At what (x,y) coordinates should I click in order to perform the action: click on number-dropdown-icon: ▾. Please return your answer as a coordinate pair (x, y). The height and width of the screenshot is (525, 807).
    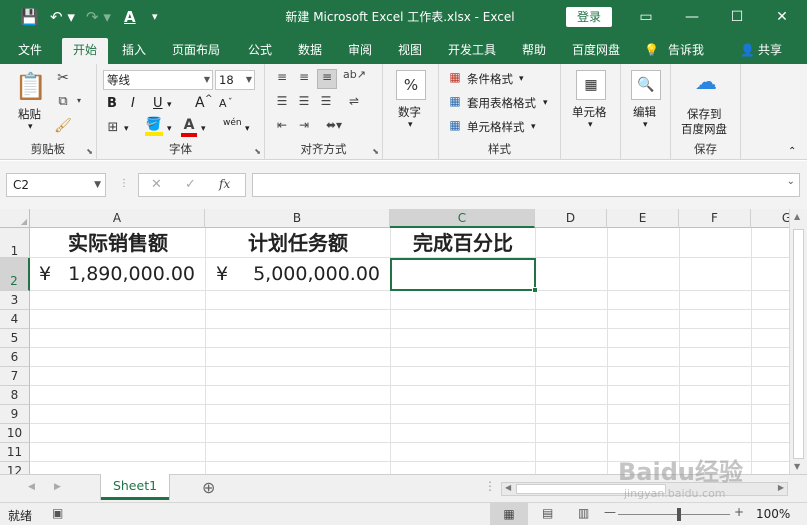
    Looking at the image, I should click on (410, 125).